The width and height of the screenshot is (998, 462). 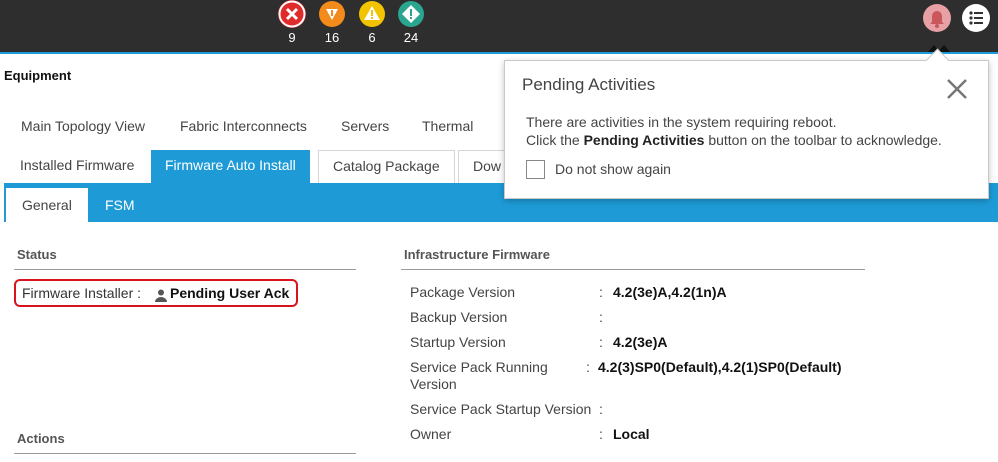 I want to click on pending-activities-bell-icon, so click(x=937, y=18).